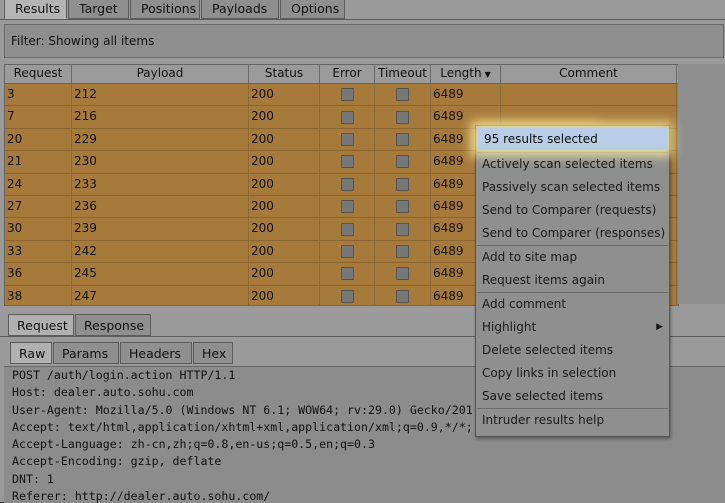  What do you see at coordinates (572, 233) in the screenshot?
I see `menu-item-send-comparer-responses: Send to Comparer (responses)` at bounding box center [572, 233].